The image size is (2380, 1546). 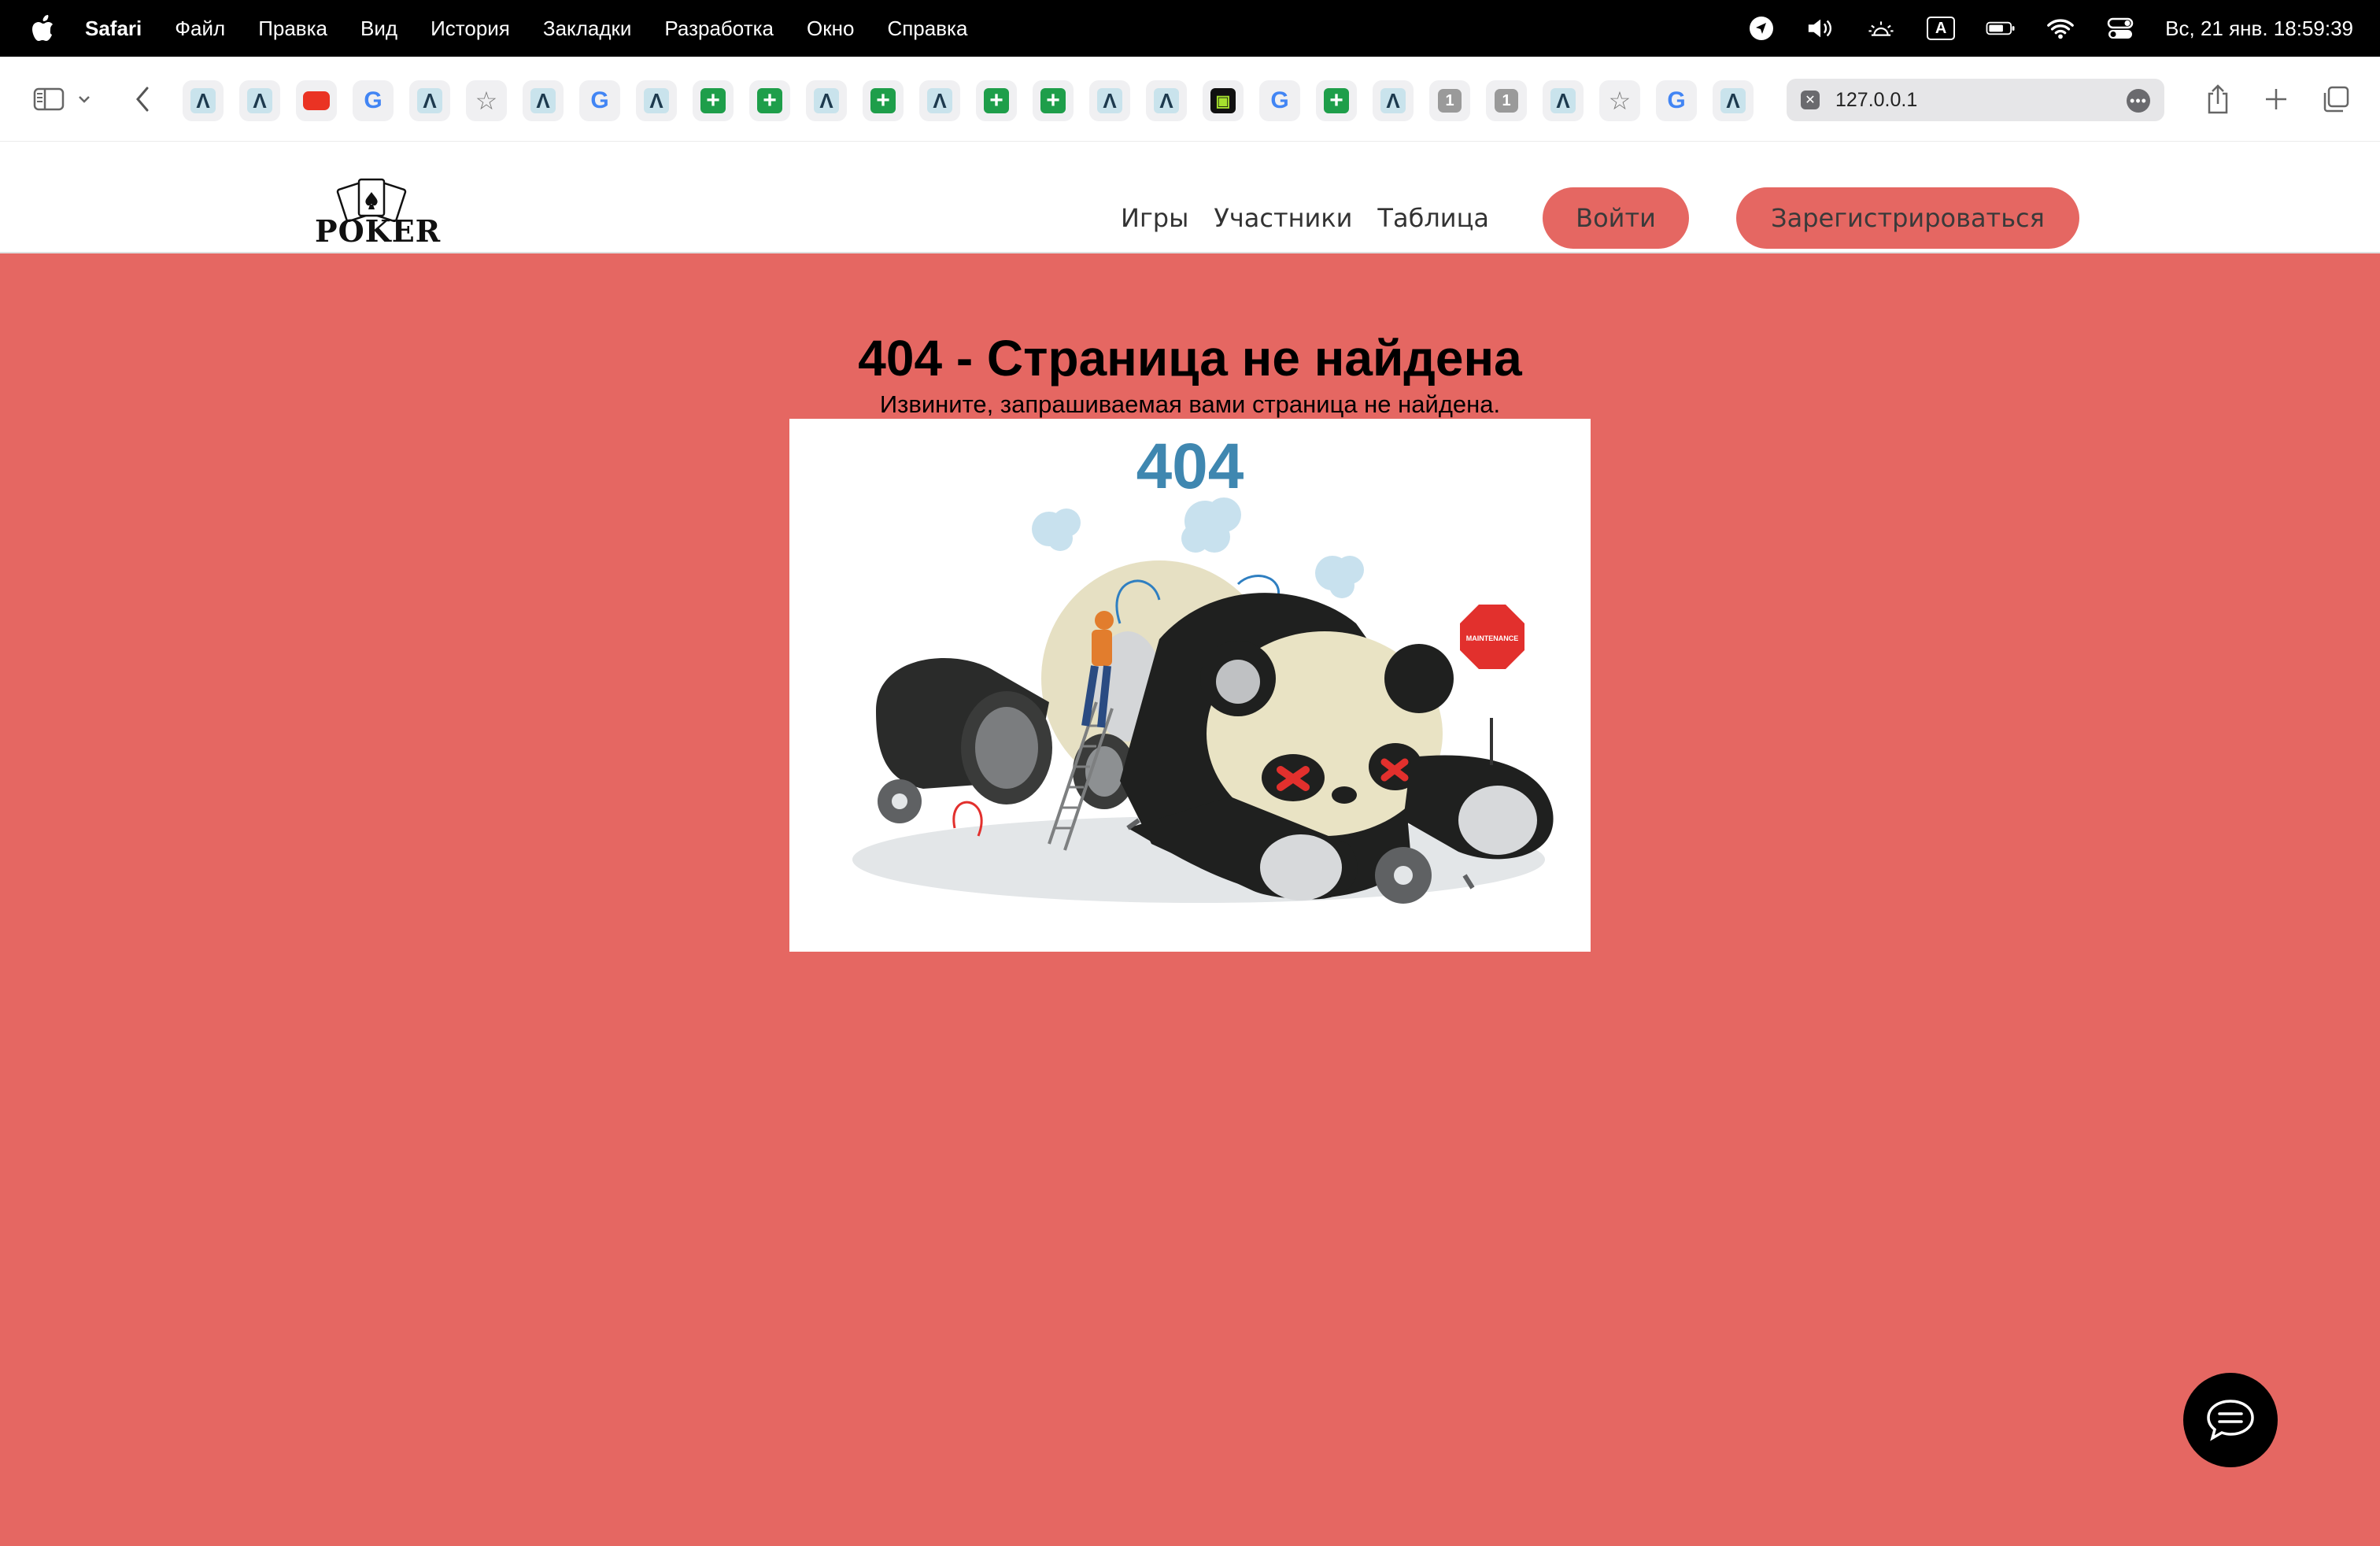 What do you see at coordinates (1616, 218) in the screenshot?
I see `login-button: Войти` at bounding box center [1616, 218].